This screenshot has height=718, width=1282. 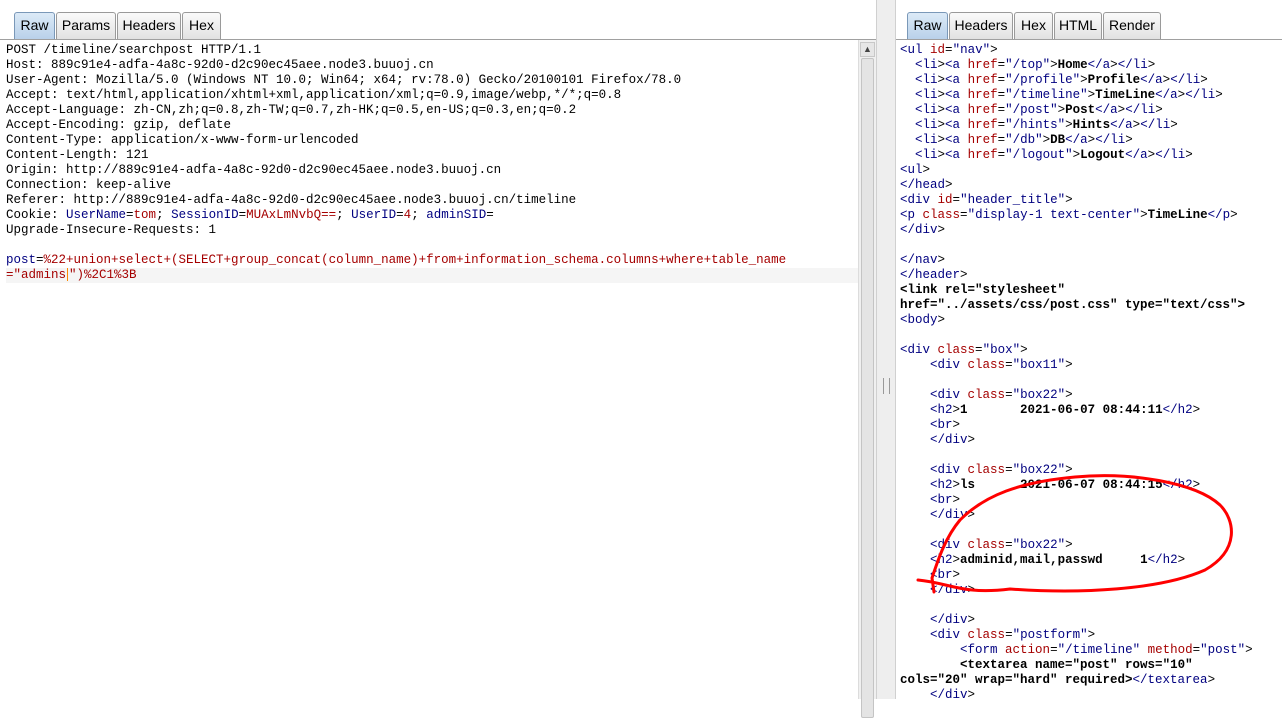 What do you see at coordinates (926, 185) in the screenshot?
I see `response-line: </head>` at bounding box center [926, 185].